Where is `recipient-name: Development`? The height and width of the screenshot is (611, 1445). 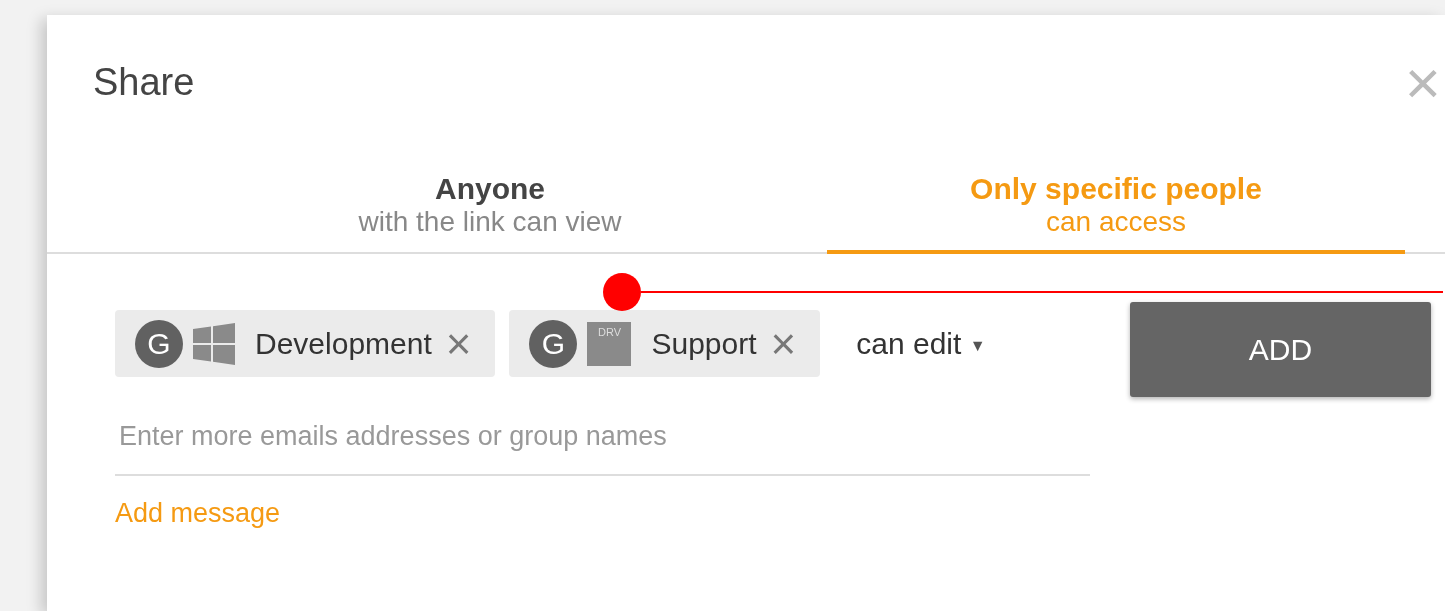 recipient-name: Development is located at coordinates (343, 343).